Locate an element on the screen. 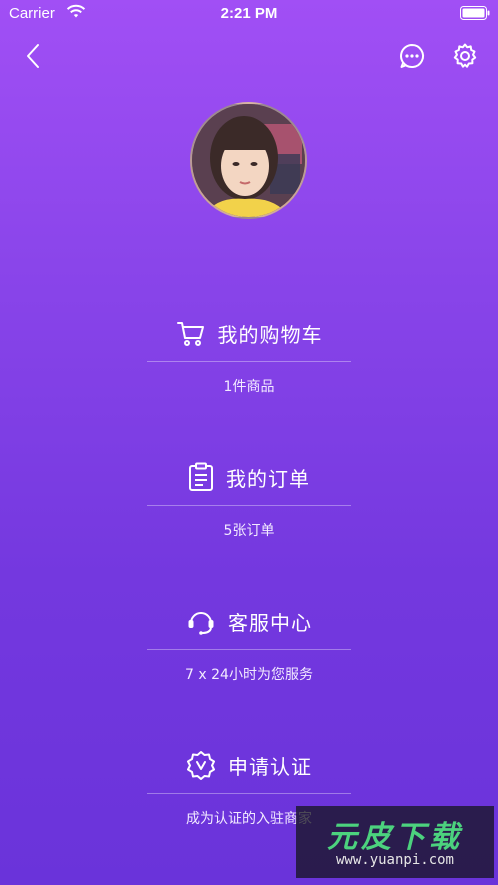 This screenshot has height=885, width=498. clipboard-icon is located at coordinates (201, 476).